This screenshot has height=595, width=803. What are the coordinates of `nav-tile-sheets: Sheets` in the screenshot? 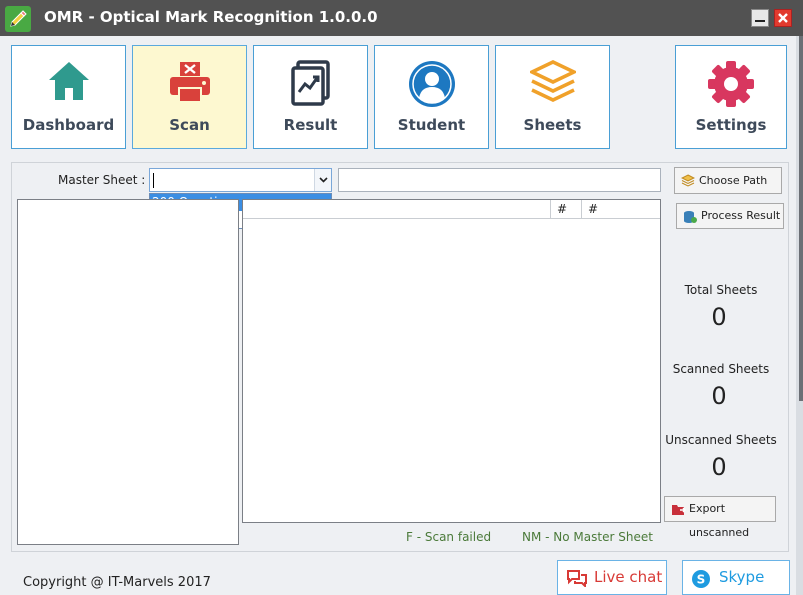 It's located at (552, 97).